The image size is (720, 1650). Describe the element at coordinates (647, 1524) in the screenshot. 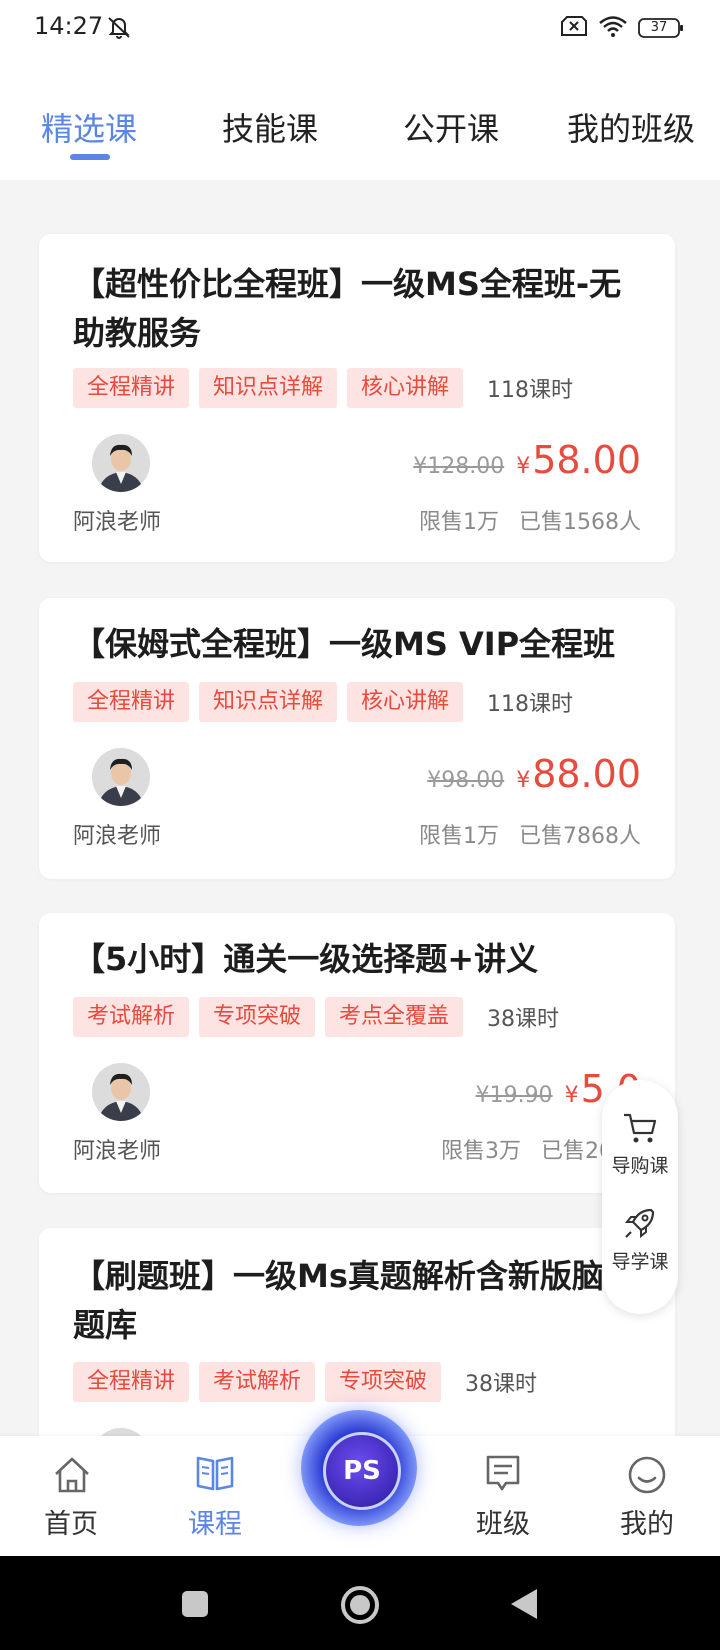

I see `nav-mine-label: 我的` at that location.